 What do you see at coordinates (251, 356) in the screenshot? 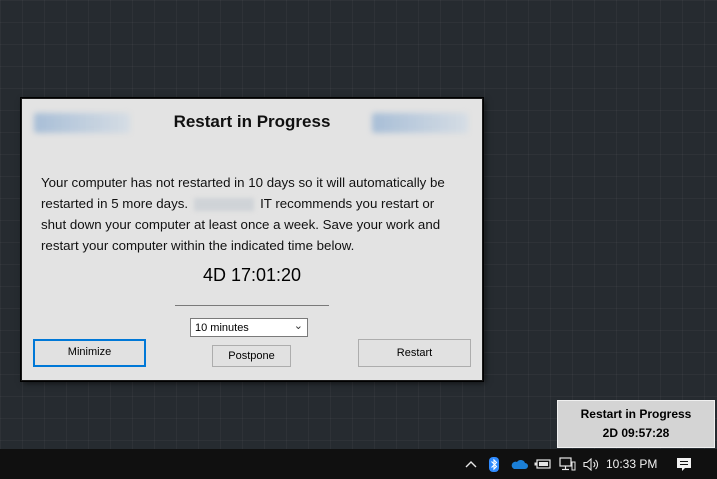
I see `postpone-button: Postpone` at bounding box center [251, 356].